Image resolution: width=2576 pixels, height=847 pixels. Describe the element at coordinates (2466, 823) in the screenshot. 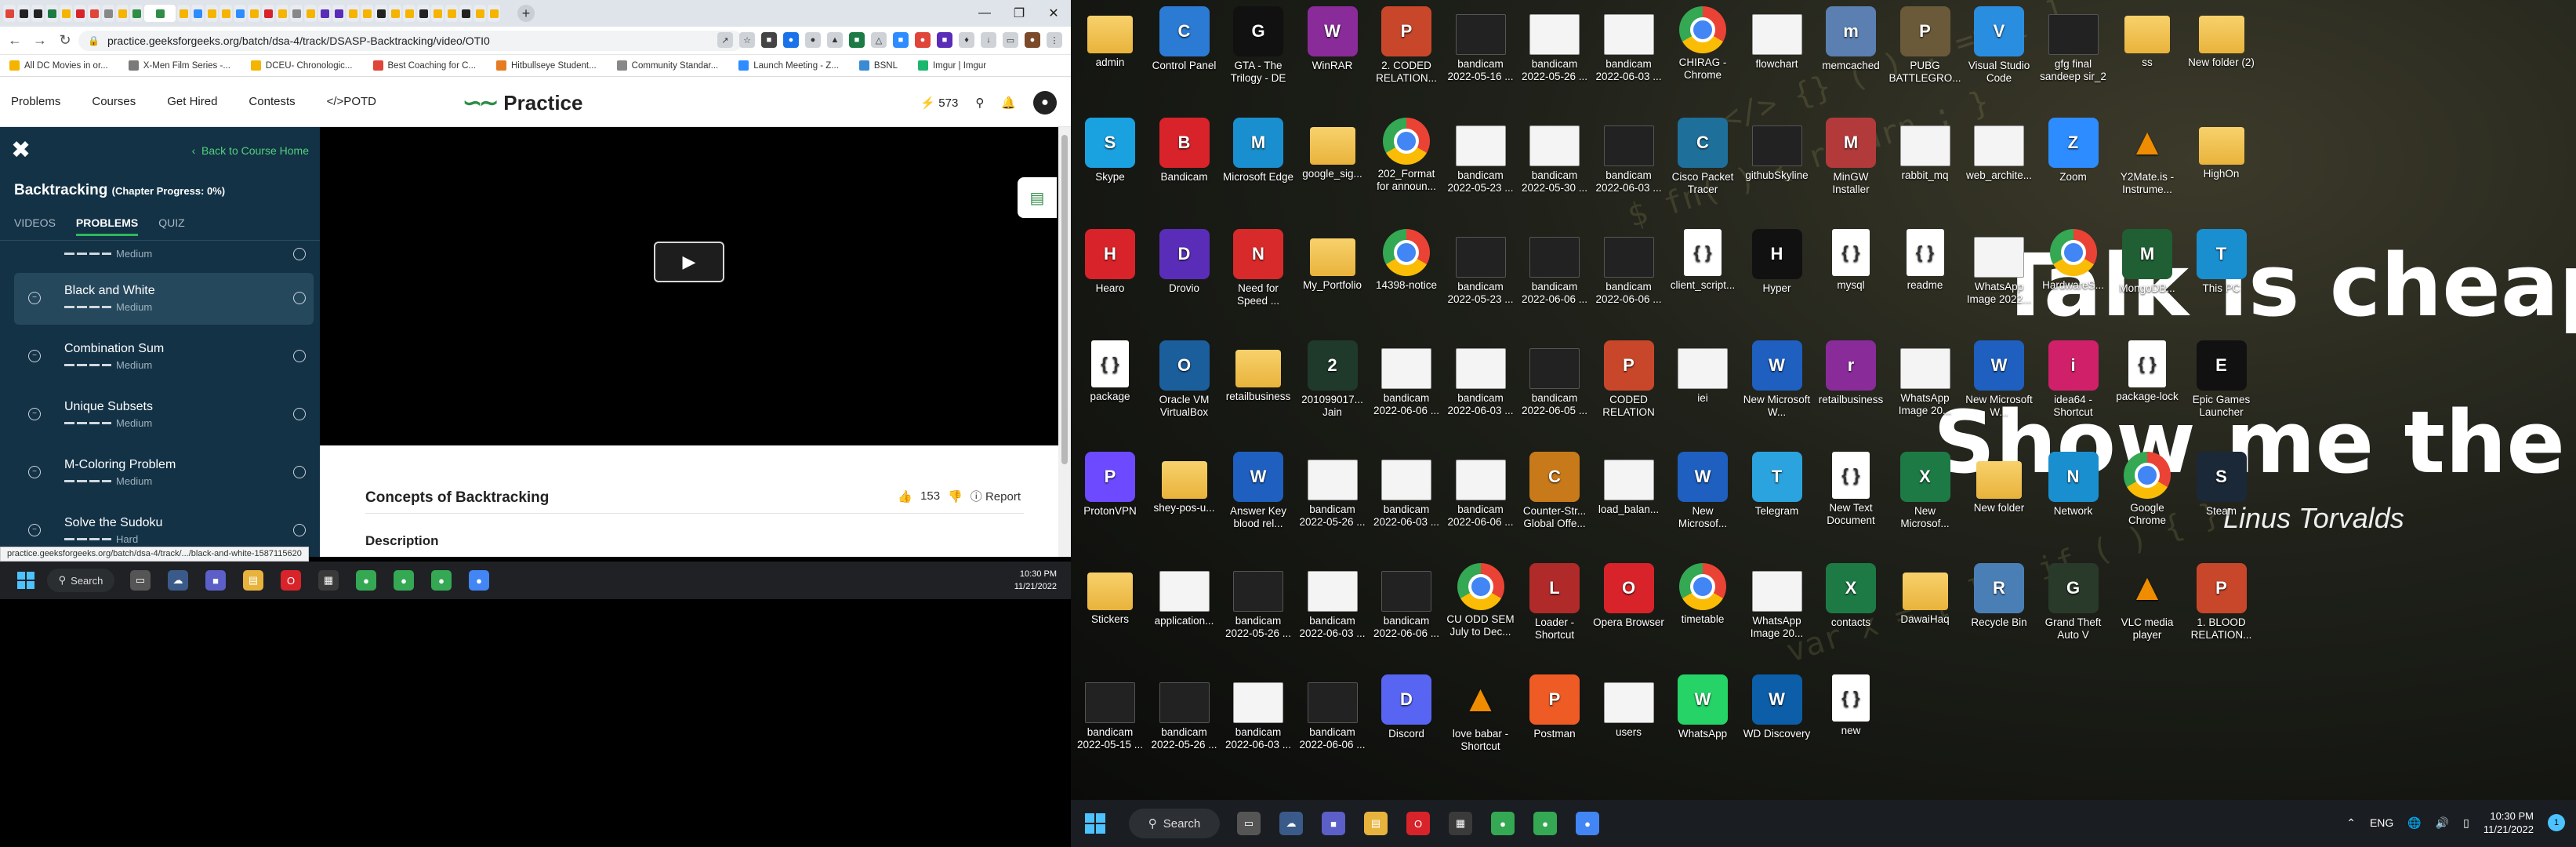

I see `battery-icon: ▯` at that location.